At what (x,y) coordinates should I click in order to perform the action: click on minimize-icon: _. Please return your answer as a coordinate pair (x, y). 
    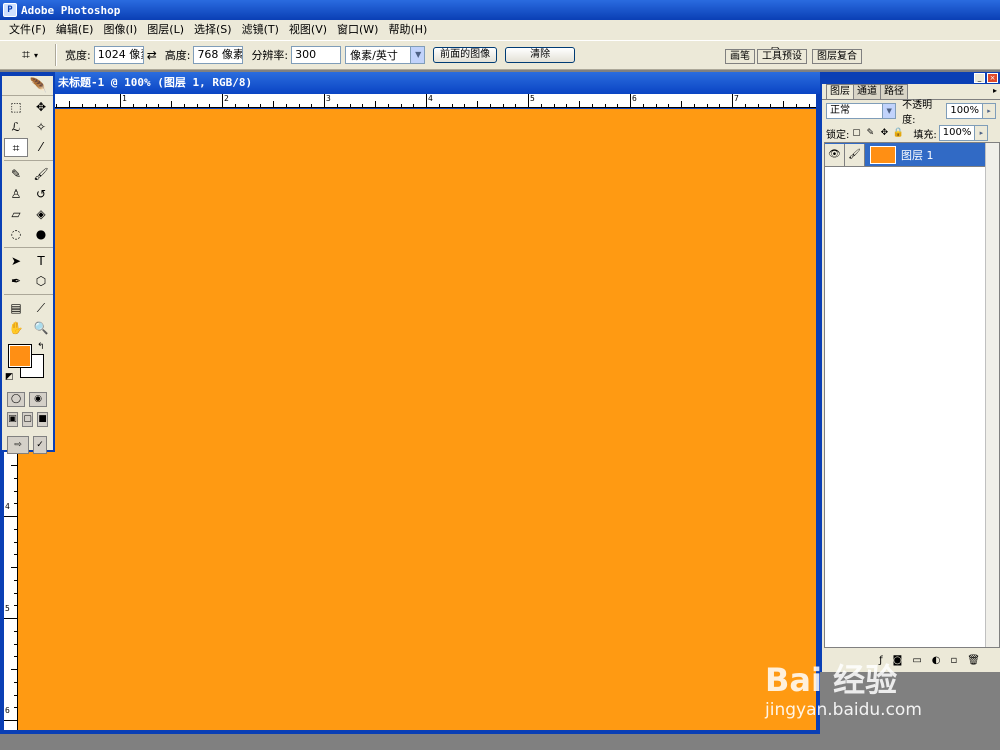
    Looking at the image, I should click on (979, 78).